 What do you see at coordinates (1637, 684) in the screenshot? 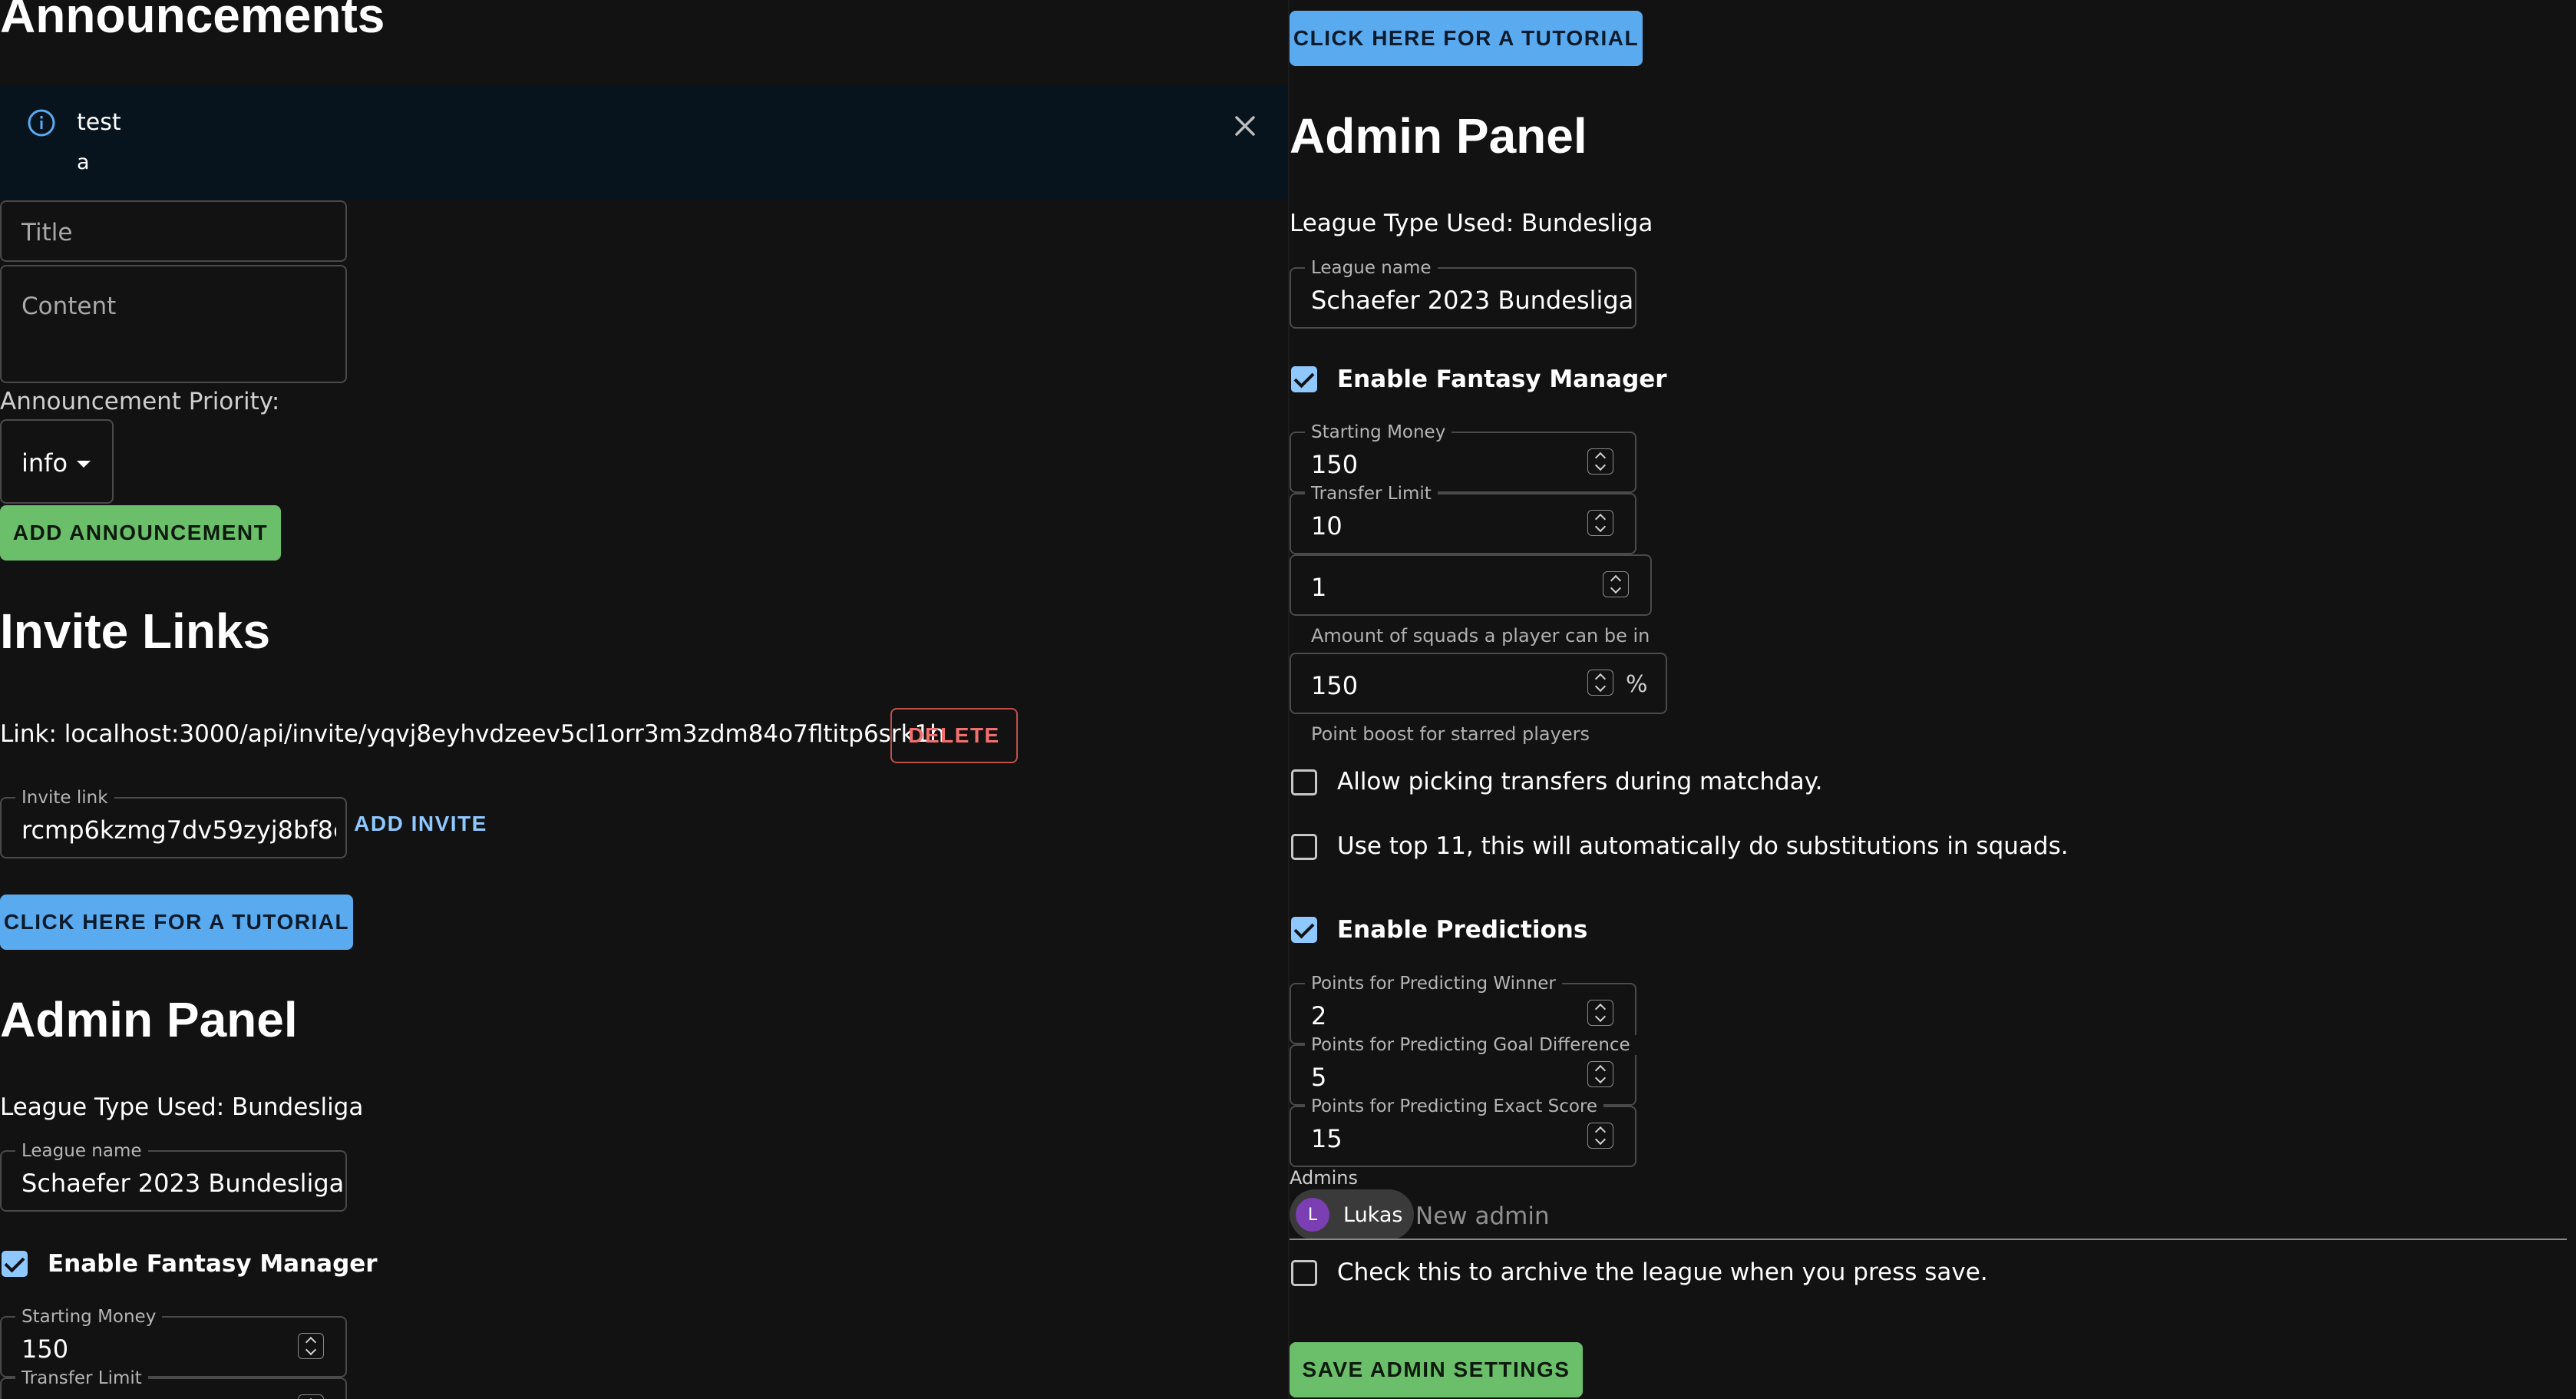
I see `percent-unit: %` at bounding box center [1637, 684].